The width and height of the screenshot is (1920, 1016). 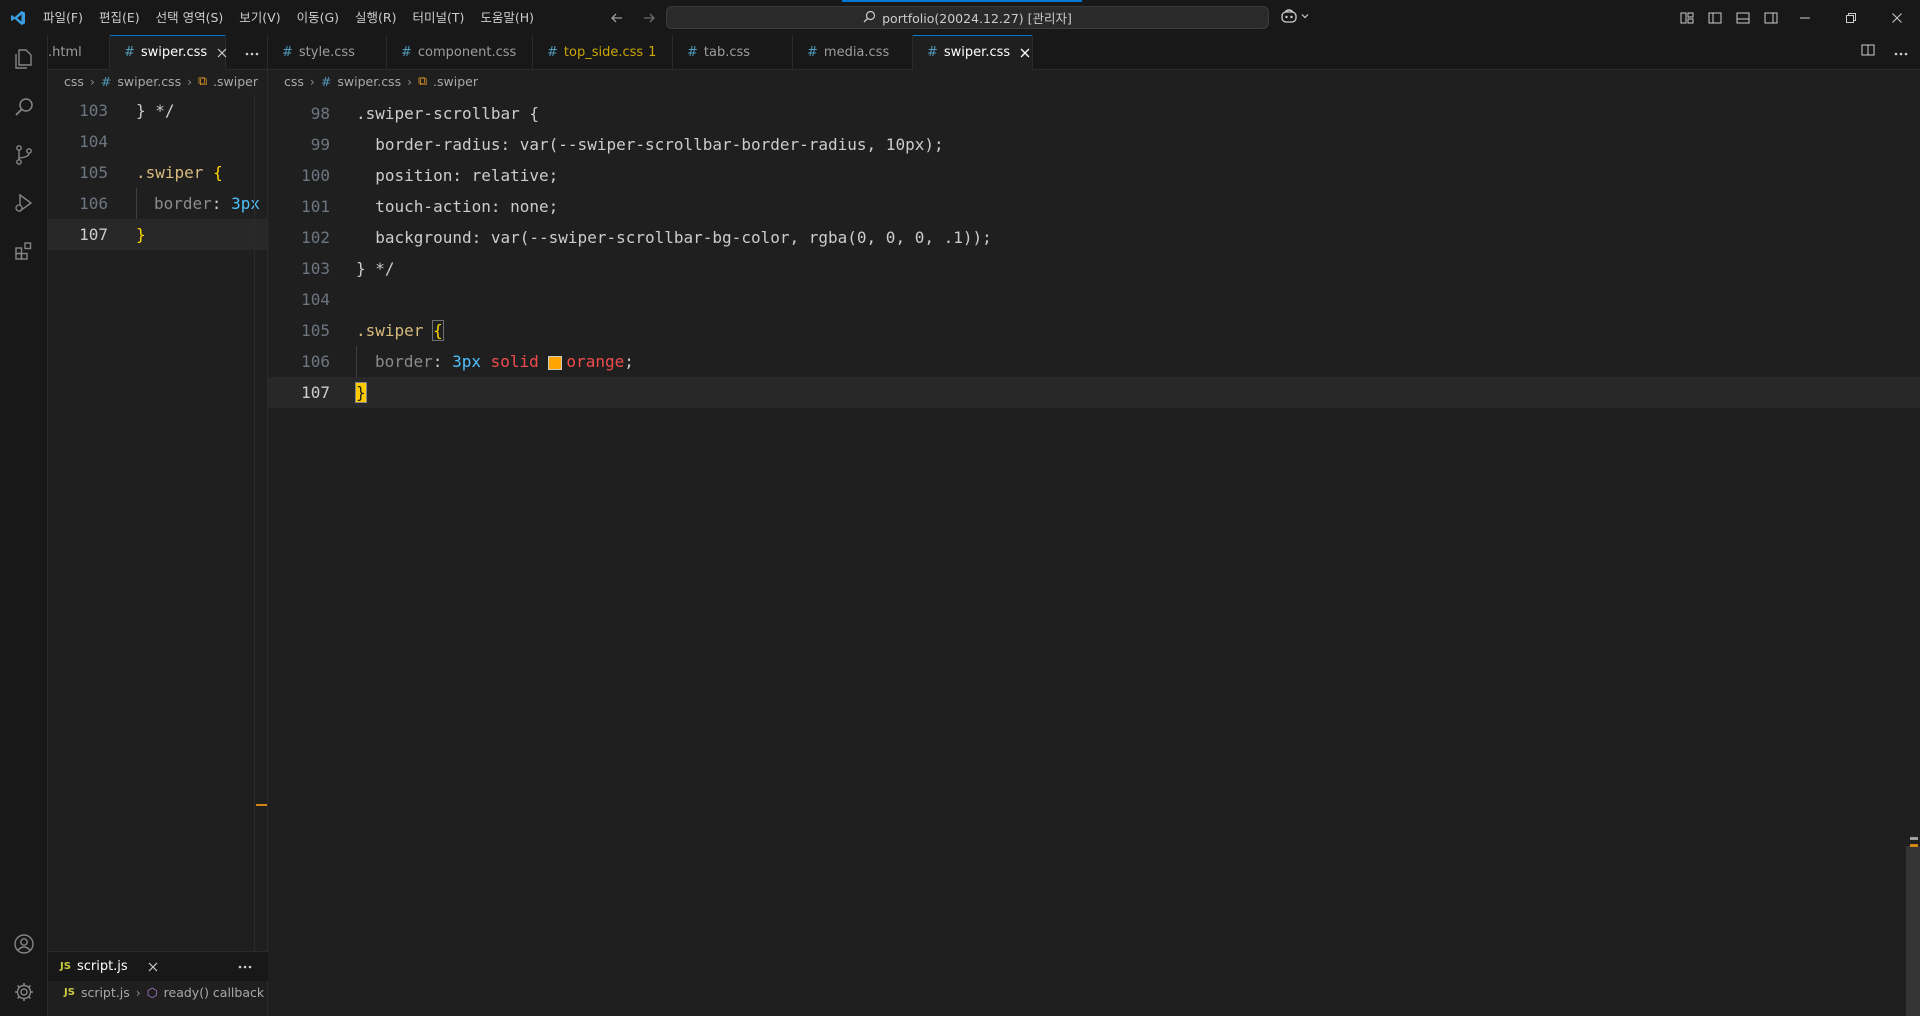 What do you see at coordinates (1805, 17) in the screenshot?
I see `minimize-icon` at bounding box center [1805, 17].